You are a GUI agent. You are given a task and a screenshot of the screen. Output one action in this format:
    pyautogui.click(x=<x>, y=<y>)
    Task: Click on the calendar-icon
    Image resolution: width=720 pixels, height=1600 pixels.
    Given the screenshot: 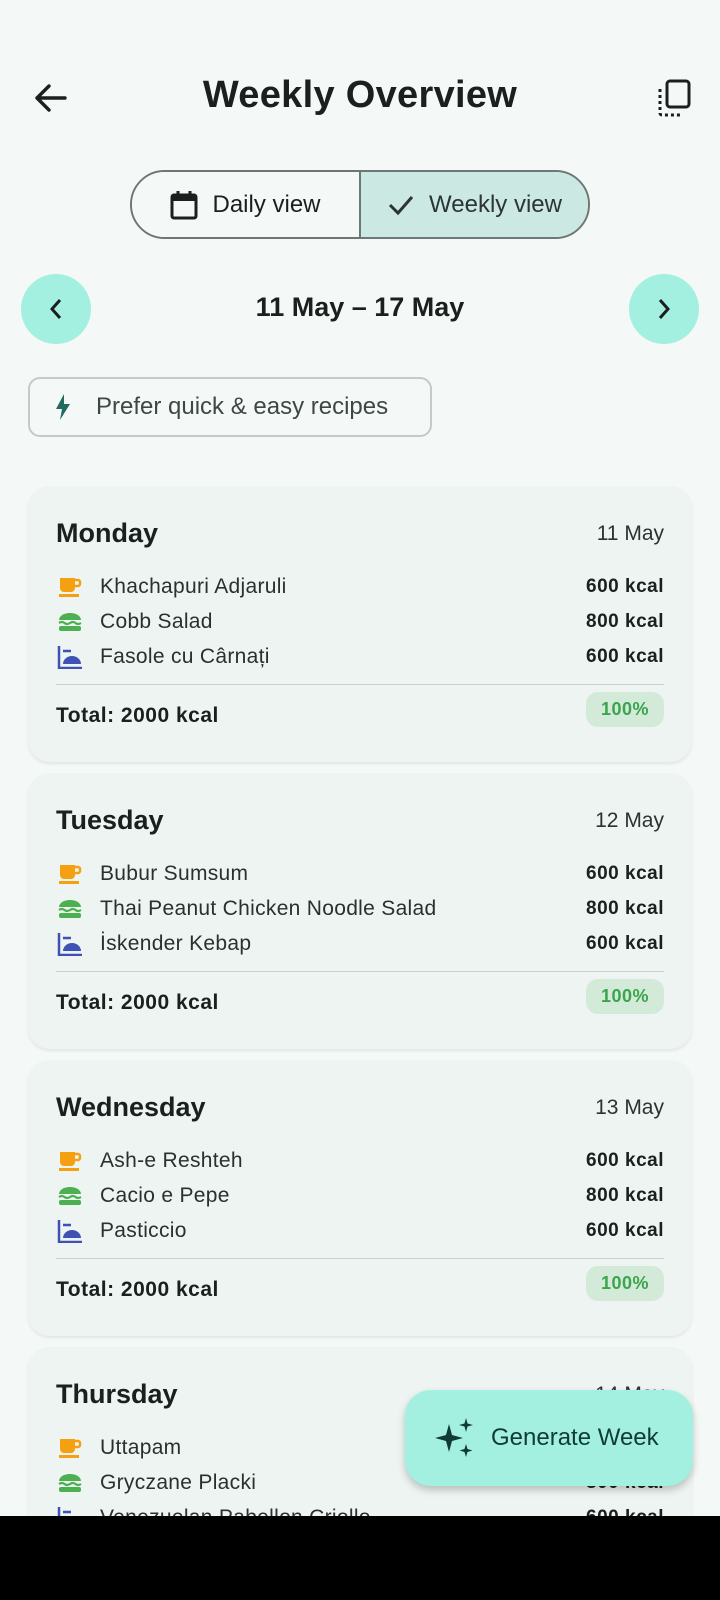 What is the action you would take?
    pyautogui.click(x=184, y=204)
    